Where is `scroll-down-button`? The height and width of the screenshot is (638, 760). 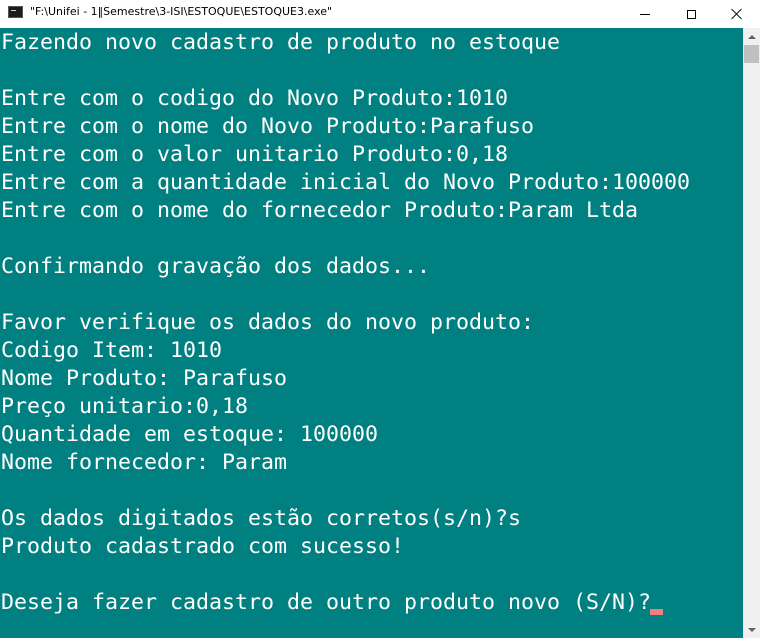 scroll-down-button is located at coordinates (751, 629).